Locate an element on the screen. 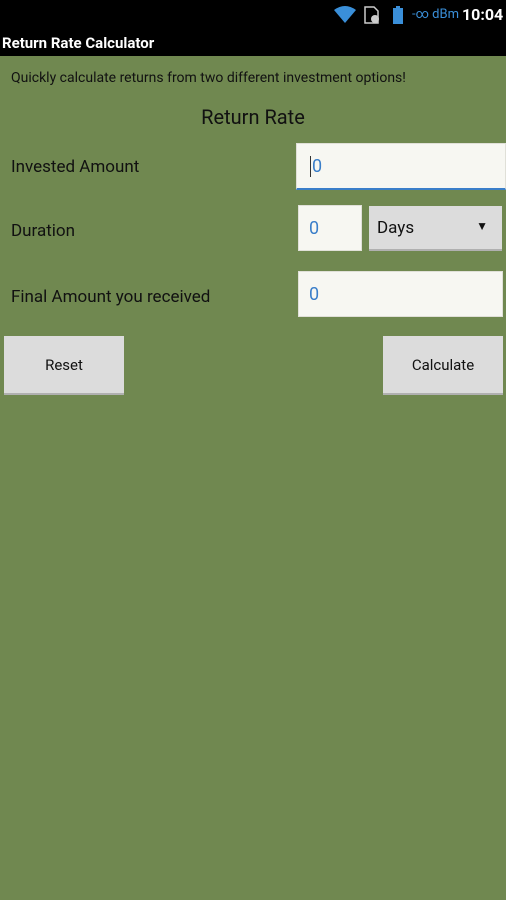 The width and height of the screenshot is (506, 900). clock: 10:04 is located at coordinates (483, 14).